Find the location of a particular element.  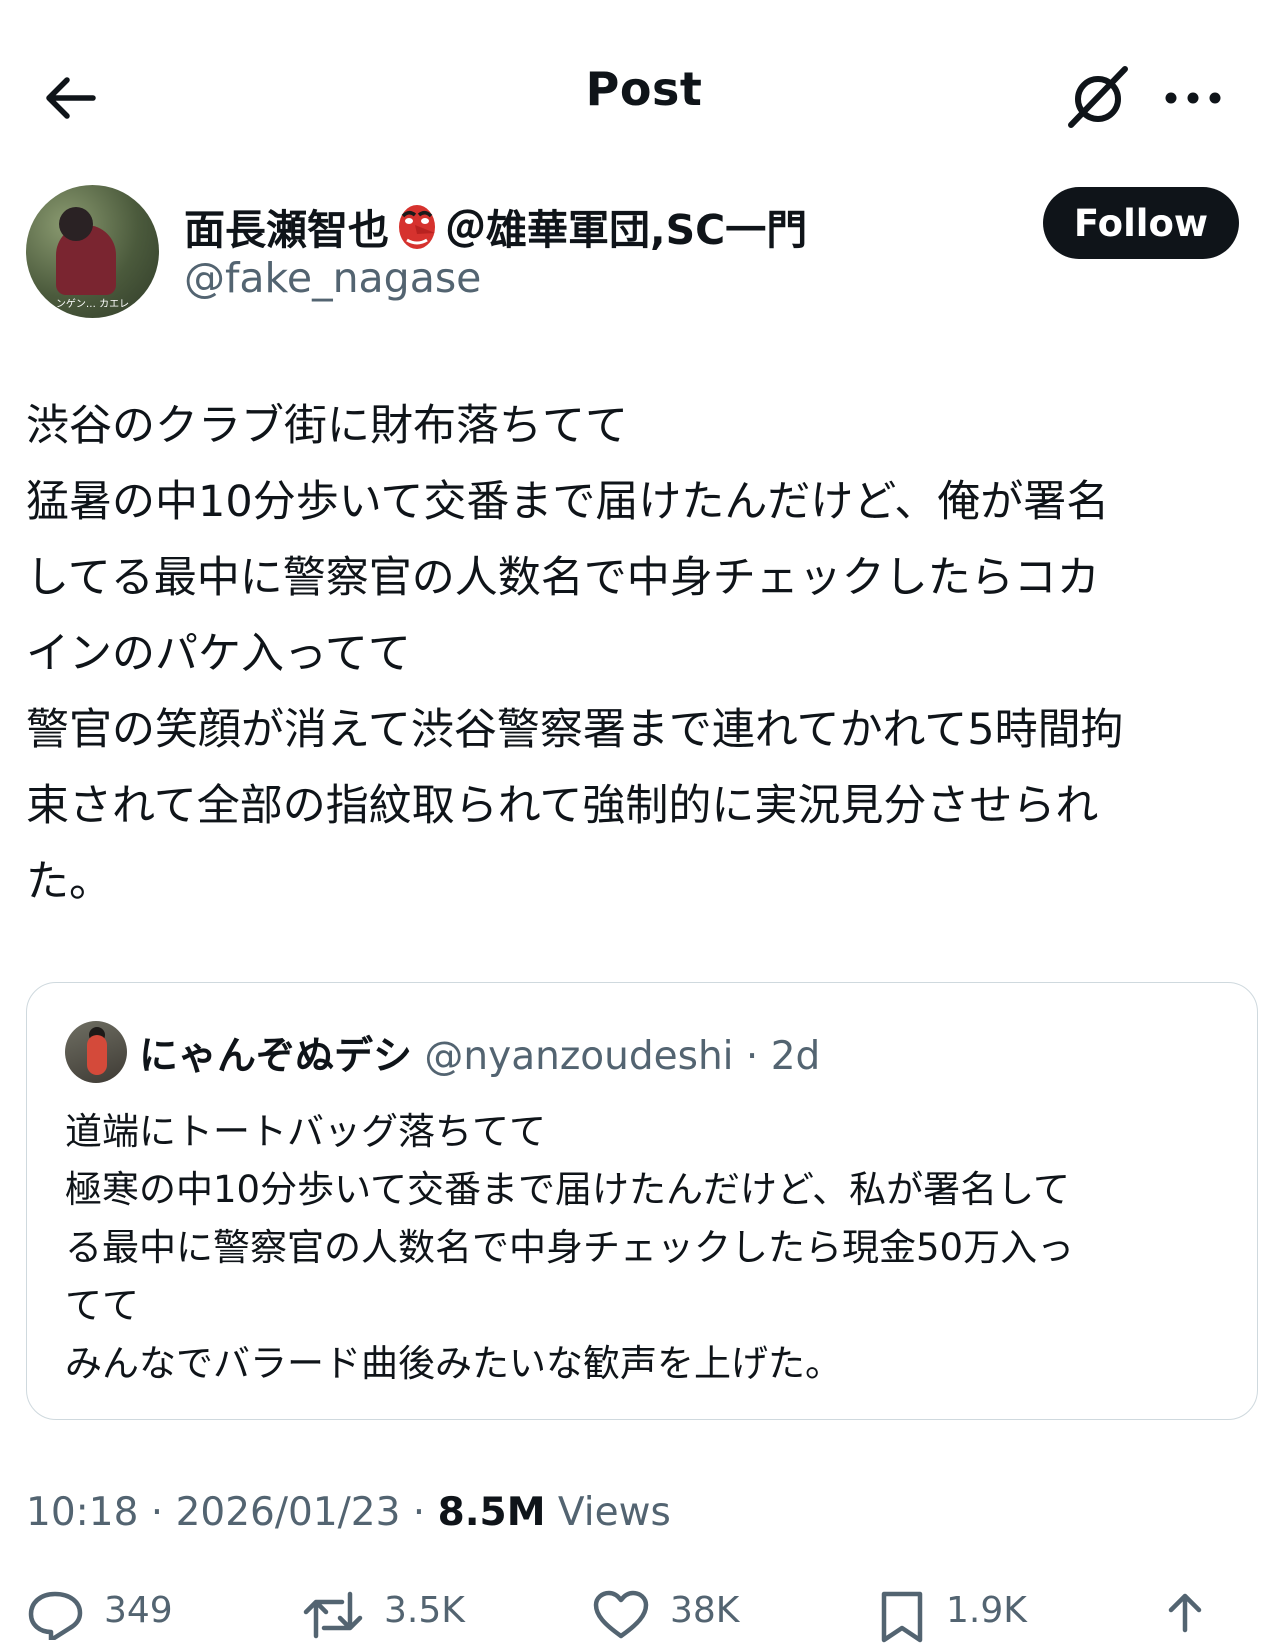

heart-icon is located at coordinates (621, 1614).